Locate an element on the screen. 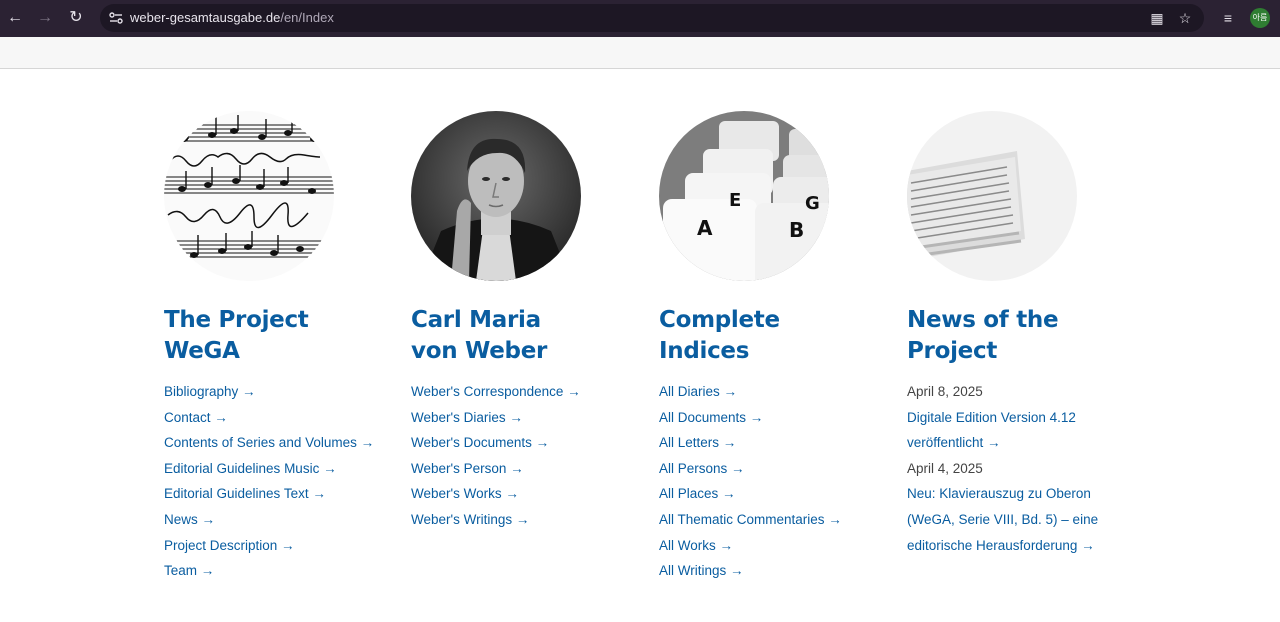  title-line1: The Project is located at coordinates (236, 320).